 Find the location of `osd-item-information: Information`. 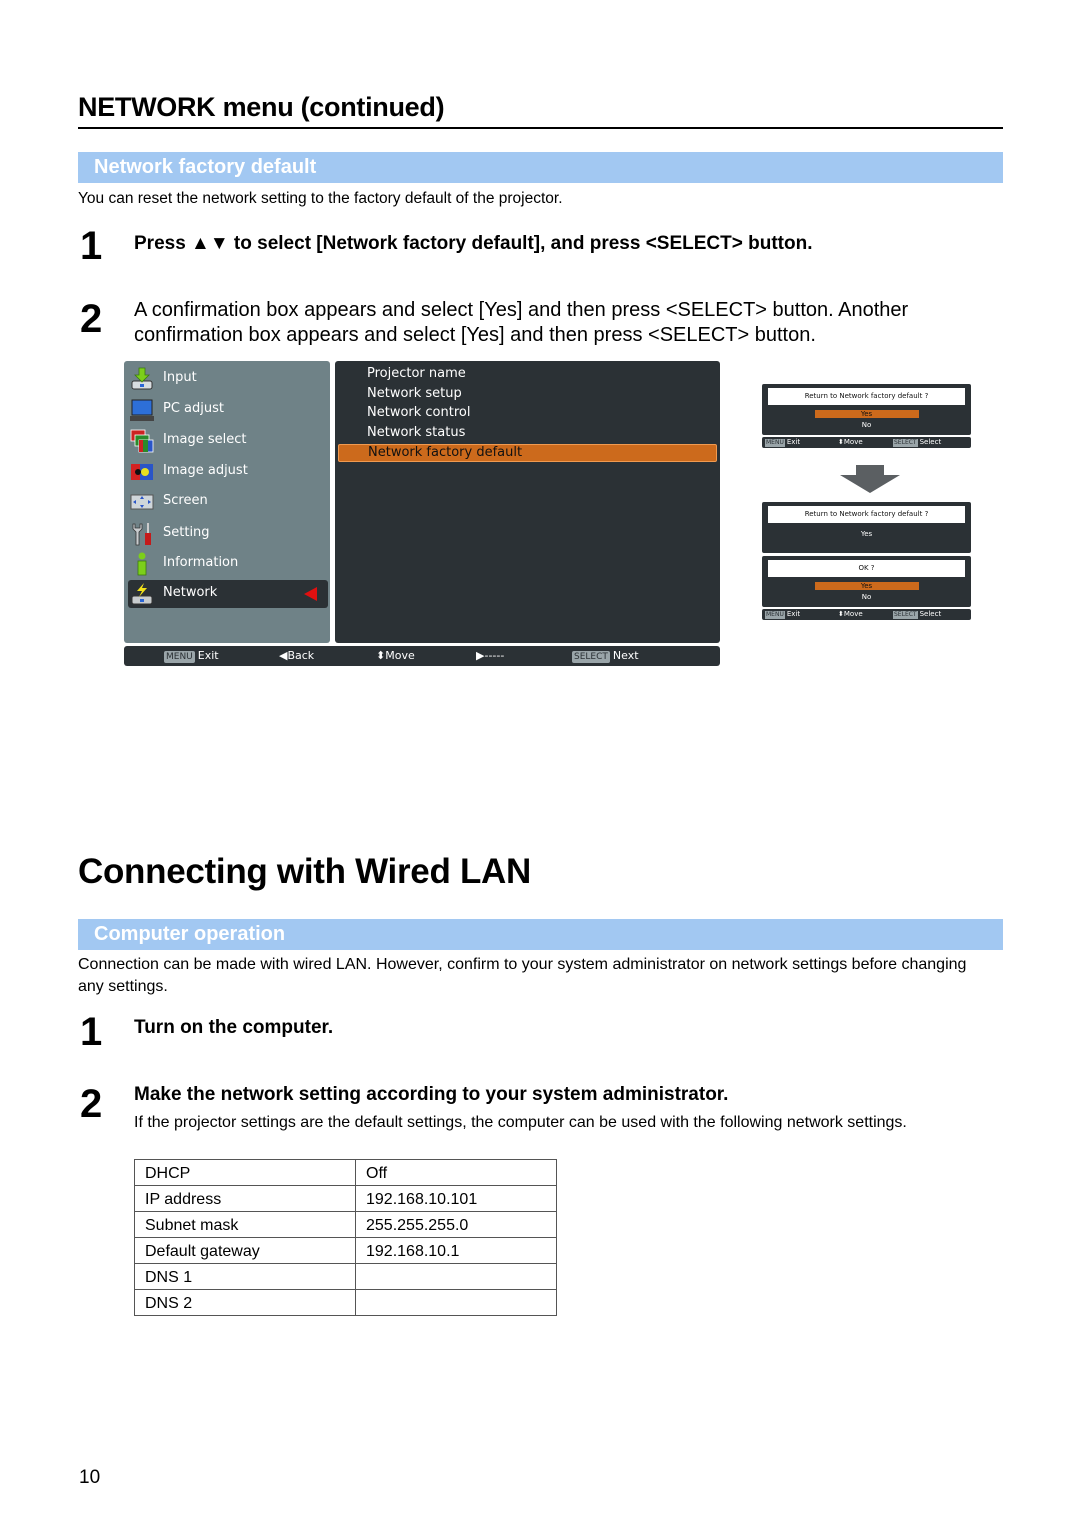

osd-item-information: Information is located at coordinates (228, 564).